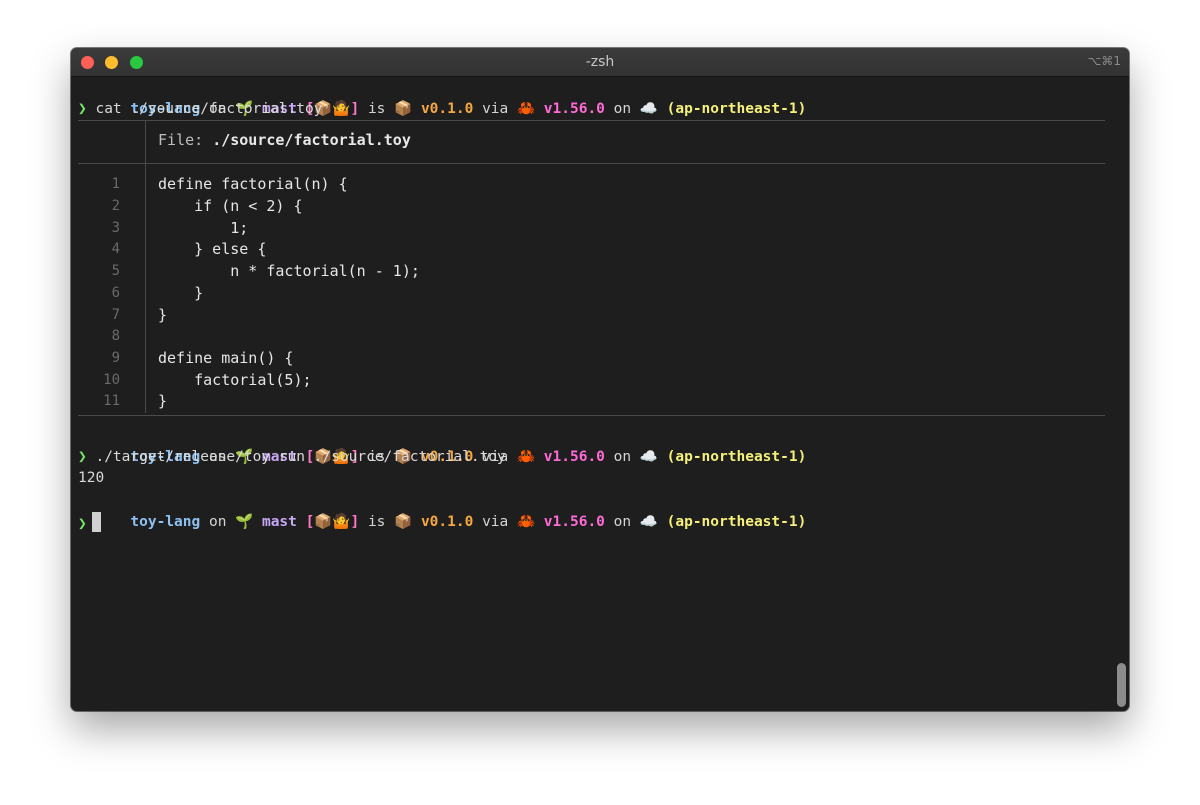 This screenshot has height=805, width=1200. I want to click on code-line: 6 }, so click(600, 294).